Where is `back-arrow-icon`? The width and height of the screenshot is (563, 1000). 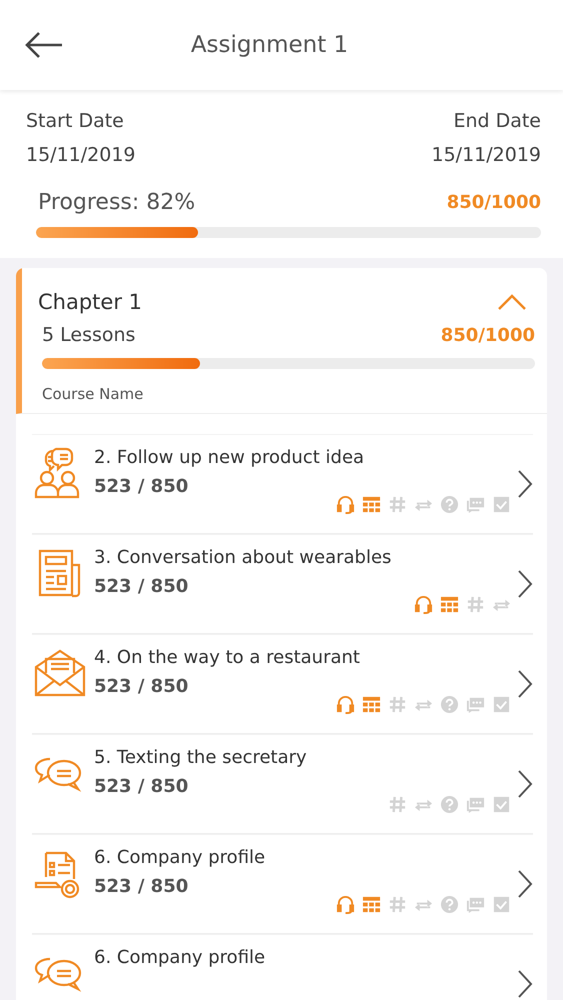
back-arrow-icon is located at coordinates (44, 45).